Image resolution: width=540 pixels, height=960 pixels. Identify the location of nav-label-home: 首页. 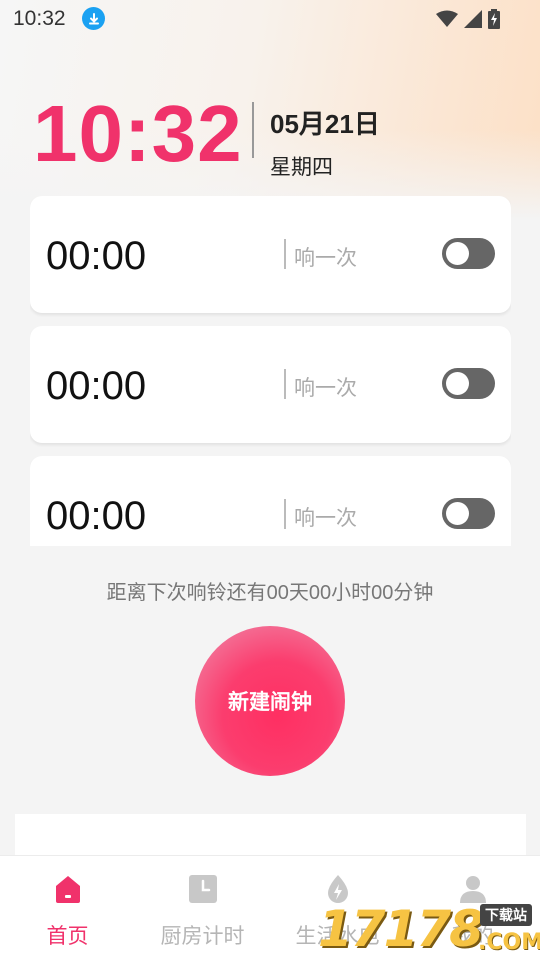
(67, 936).